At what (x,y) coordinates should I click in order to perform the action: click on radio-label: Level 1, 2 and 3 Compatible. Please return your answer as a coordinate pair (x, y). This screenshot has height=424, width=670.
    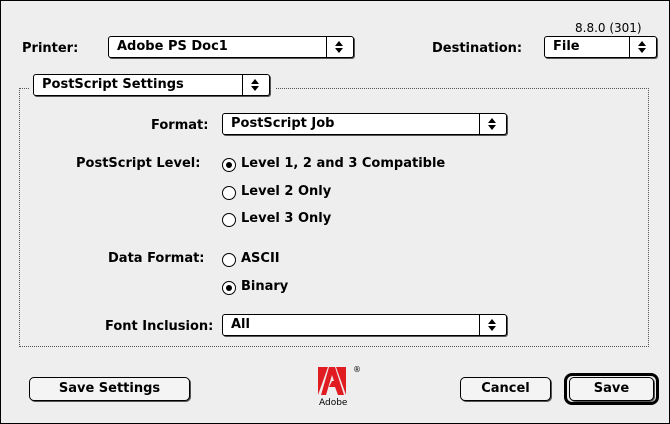
    Looking at the image, I should click on (343, 163).